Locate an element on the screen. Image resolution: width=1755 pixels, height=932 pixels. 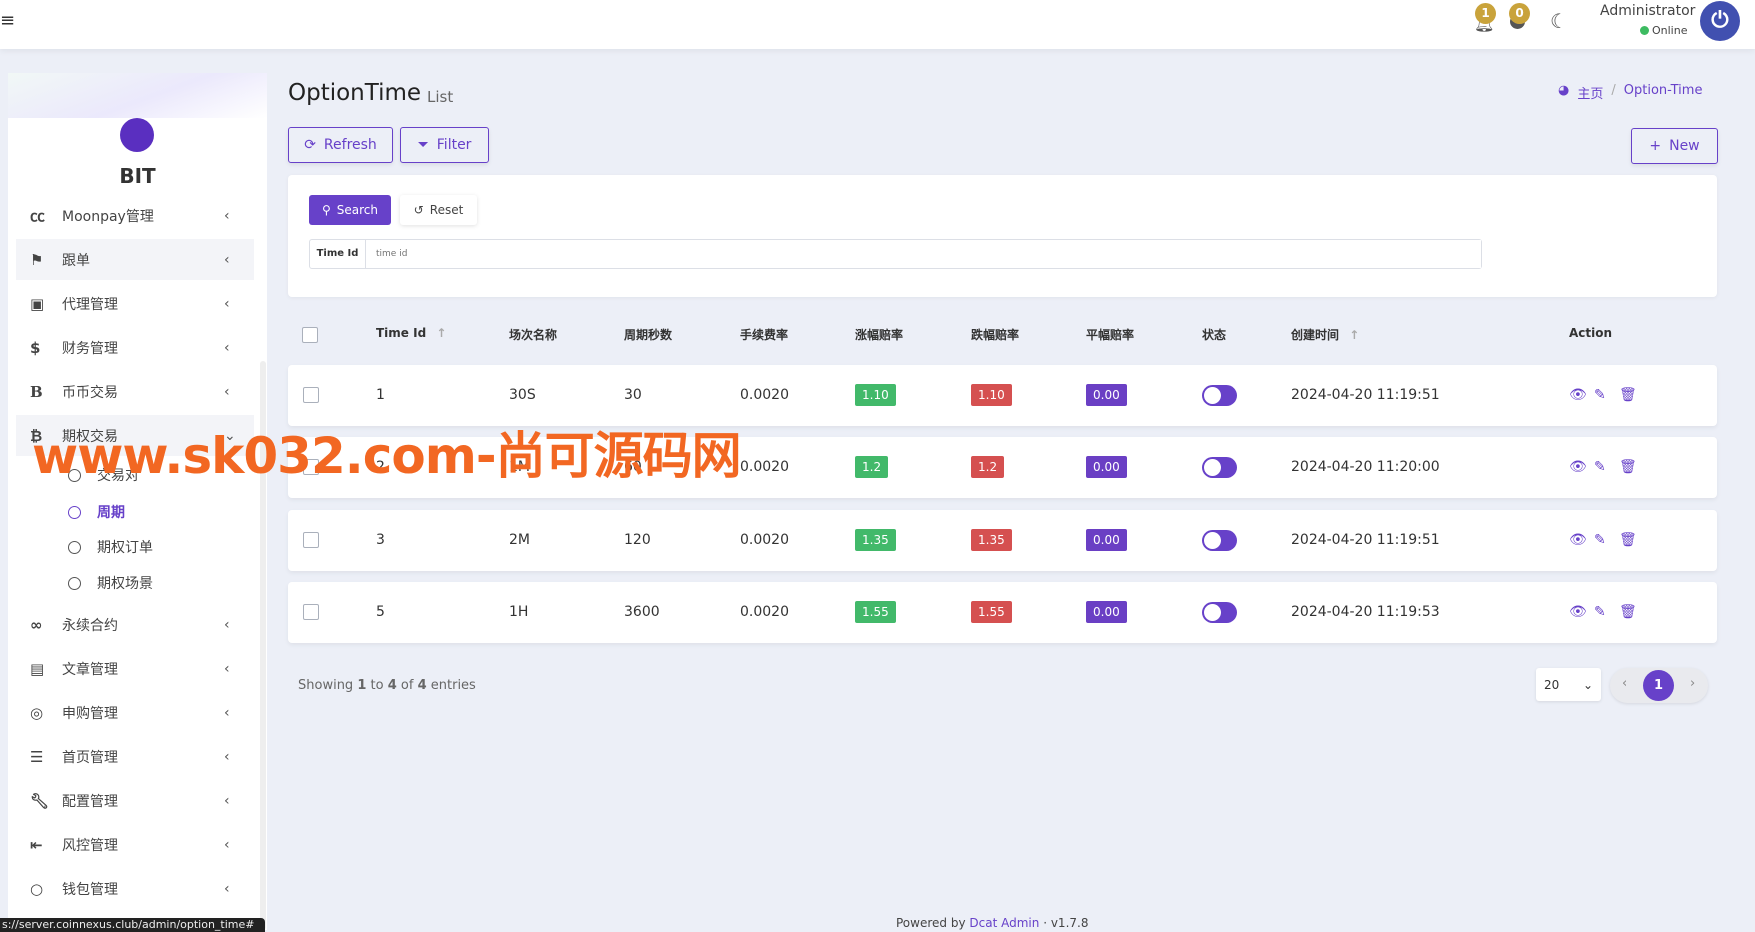
brand-logo-icon is located at coordinates (137, 135).